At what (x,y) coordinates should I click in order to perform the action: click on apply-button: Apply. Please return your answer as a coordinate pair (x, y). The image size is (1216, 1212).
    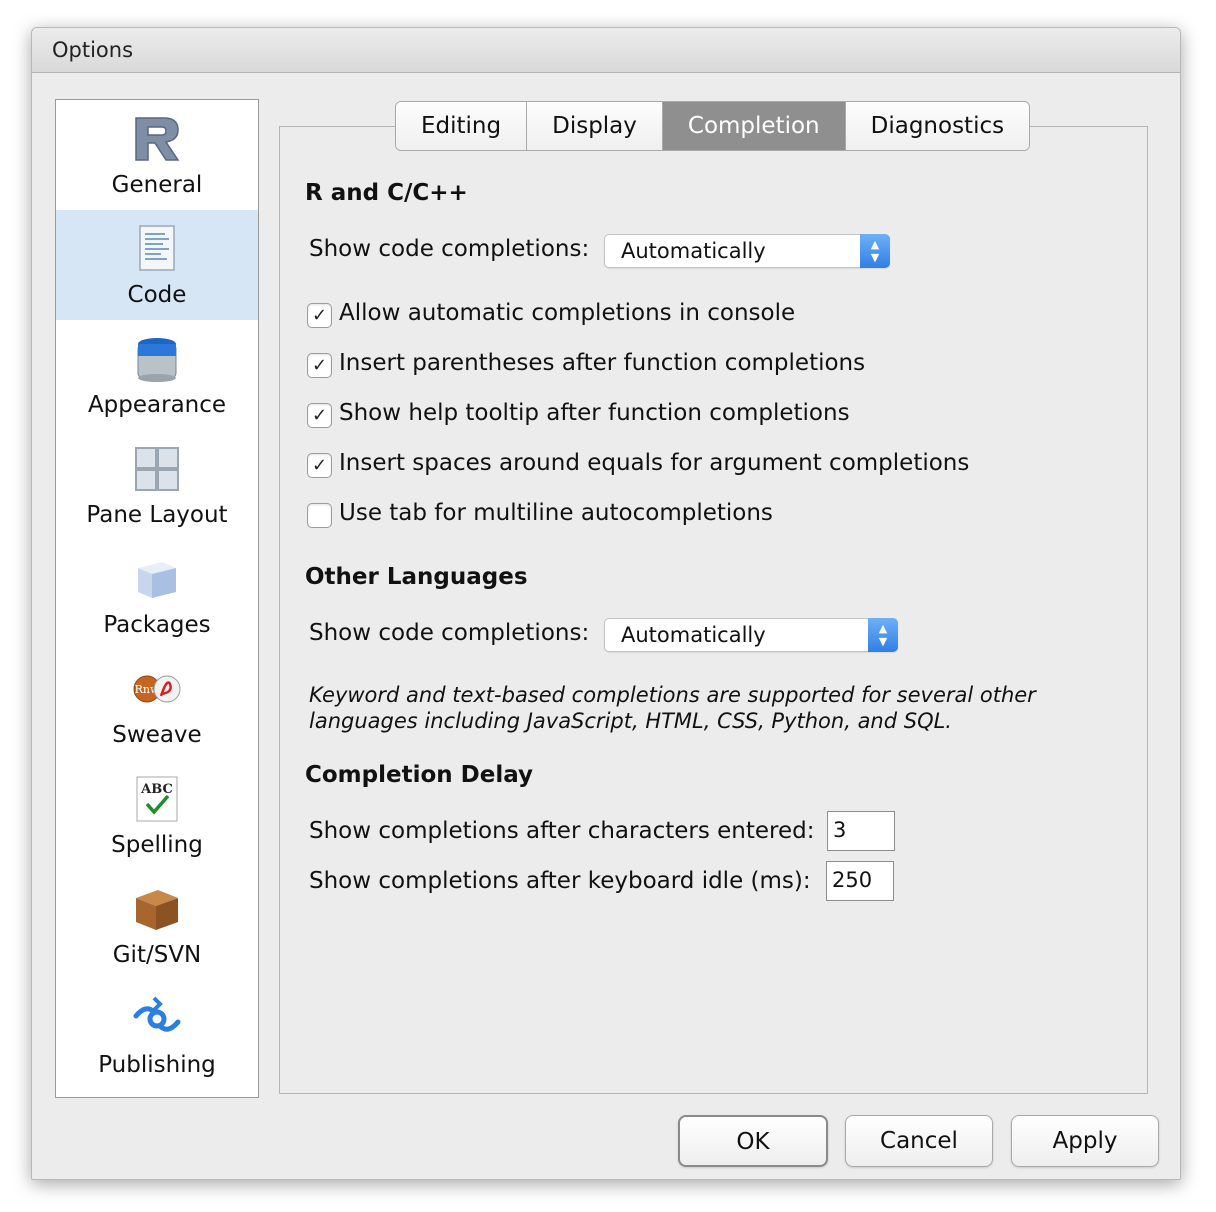
    Looking at the image, I should click on (1085, 1141).